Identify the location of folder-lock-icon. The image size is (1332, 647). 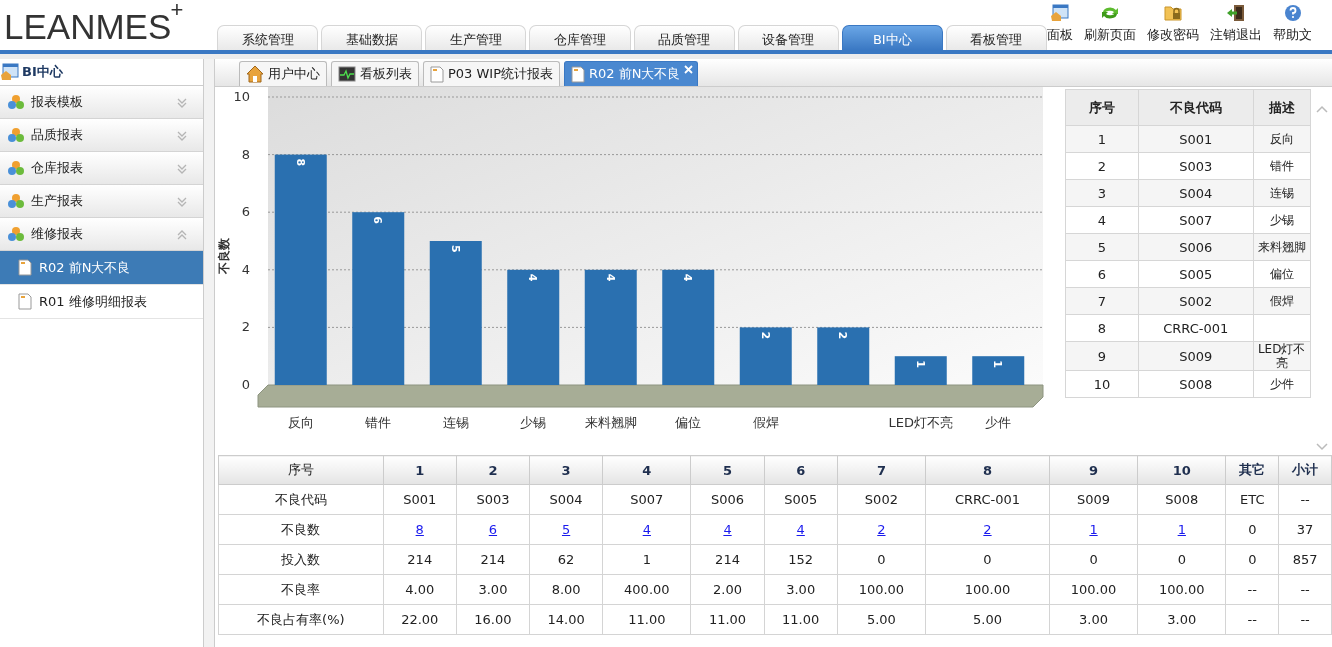
(1173, 13).